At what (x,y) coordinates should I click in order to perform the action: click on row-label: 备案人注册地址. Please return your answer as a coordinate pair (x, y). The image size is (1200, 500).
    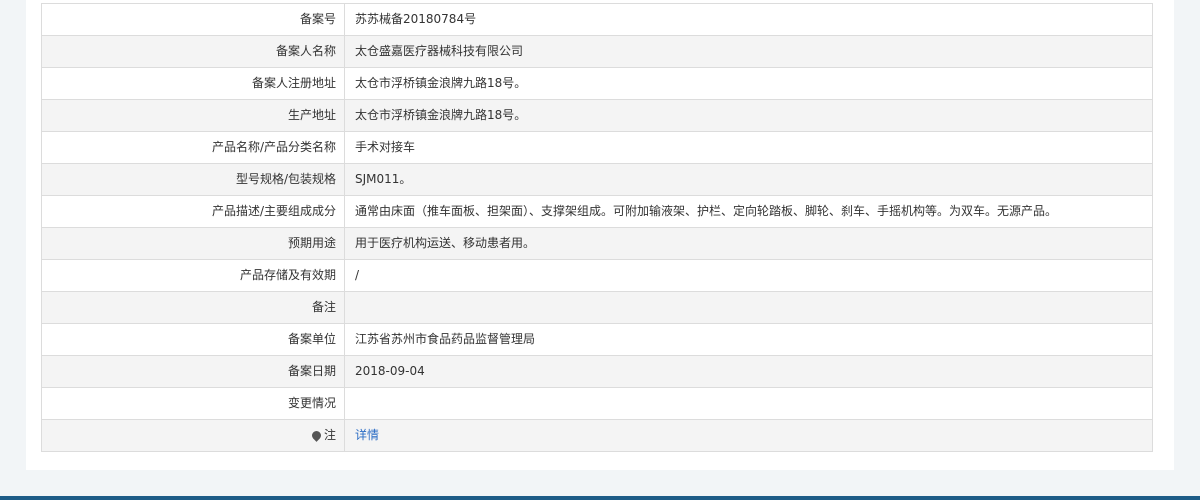
    Looking at the image, I should click on (193, 83).